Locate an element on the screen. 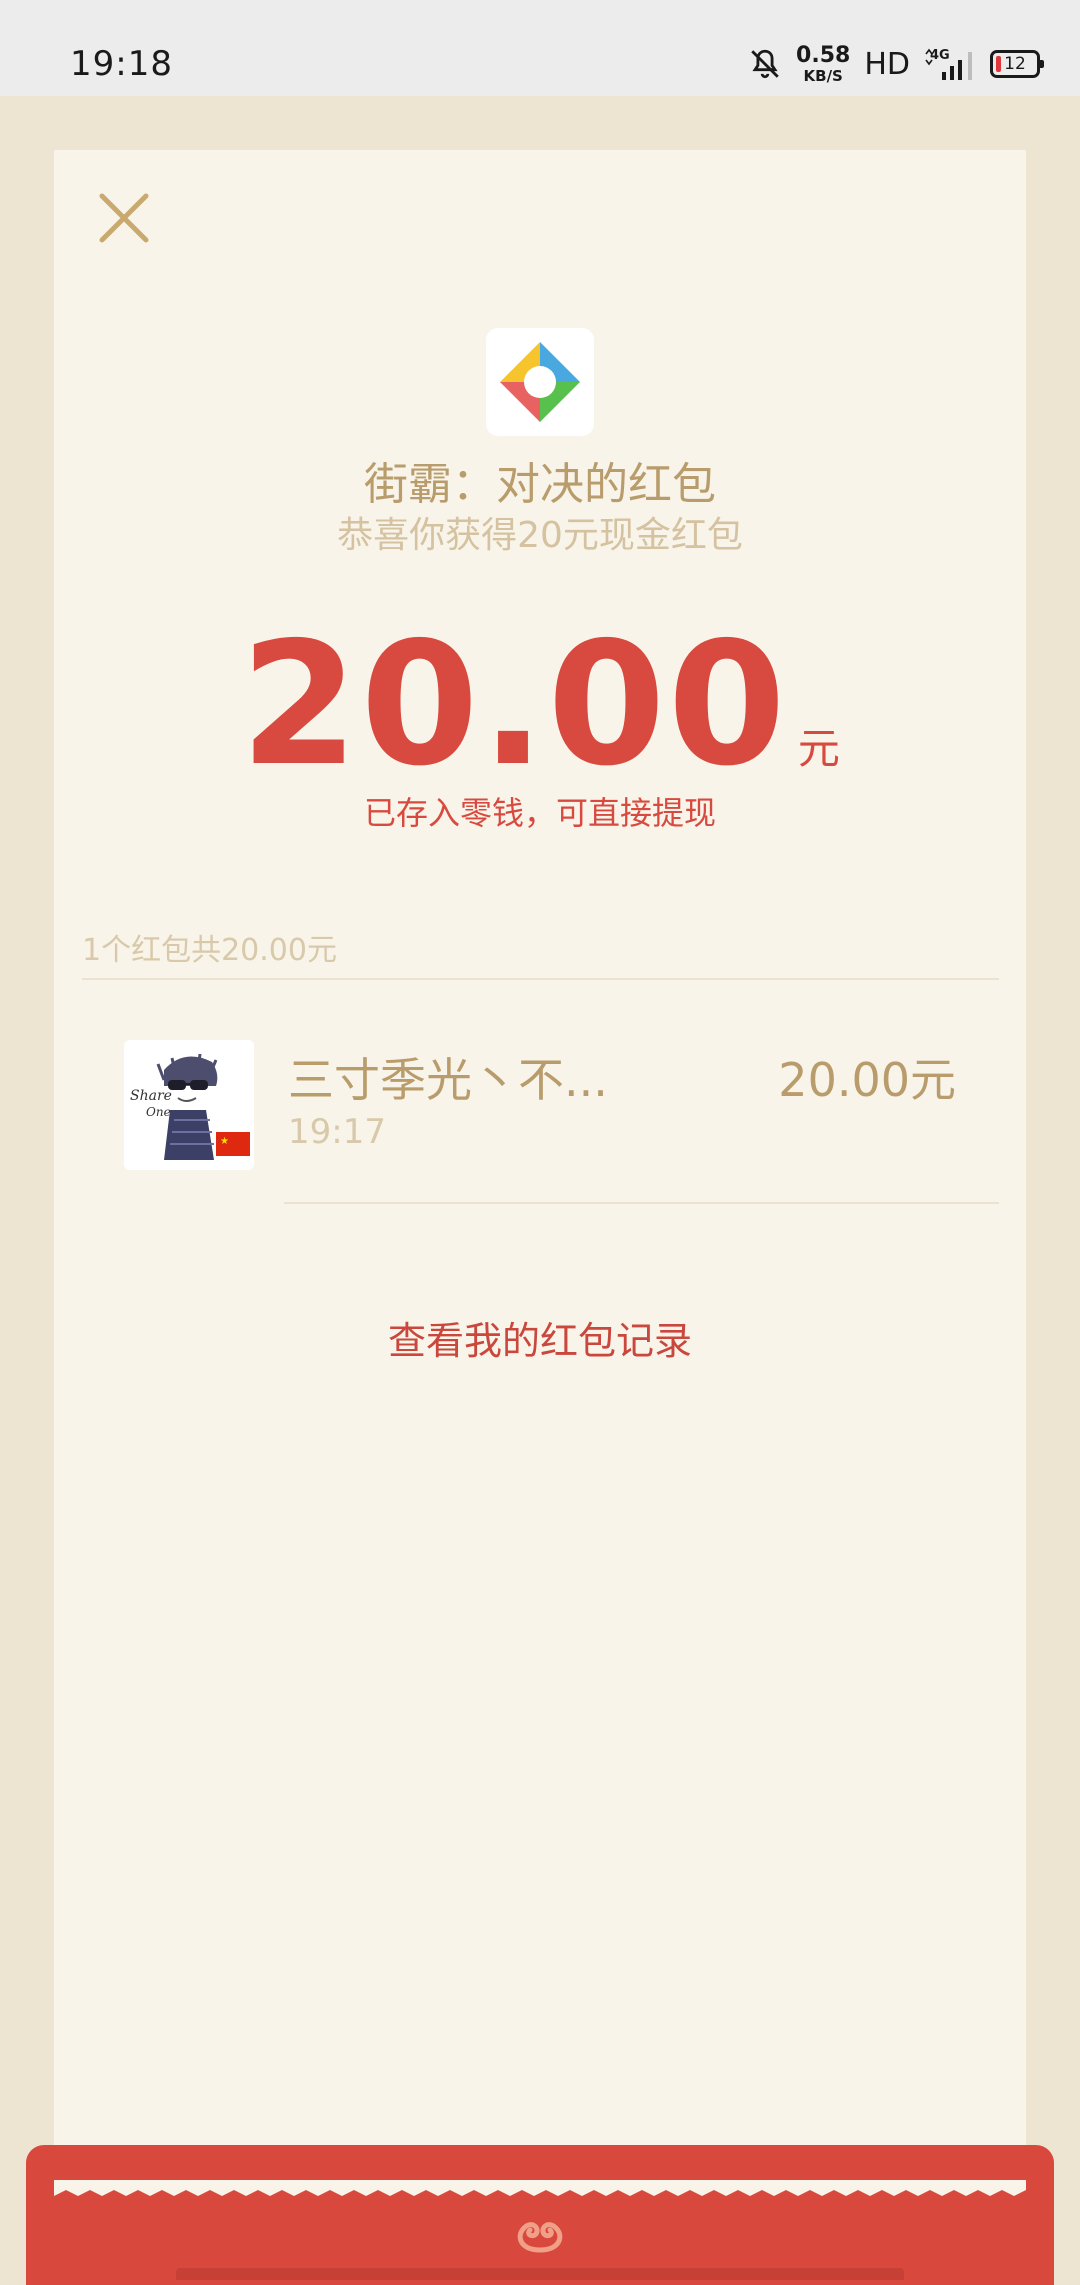 Image resolution: width=1080 pixels, height=2285 pixels. hd-indicator: HD is located at coordinates (887, 64).